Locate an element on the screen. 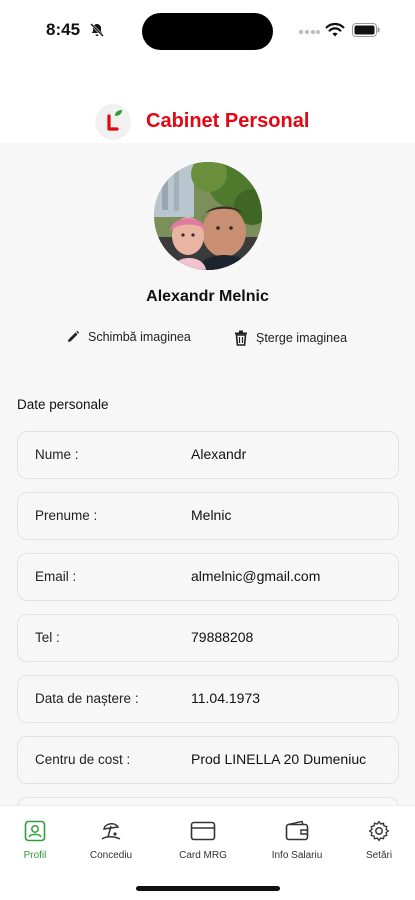 The width and height of the screenshot is (415, 900). field-label: Prenume : is located at coordinates (66, 515).